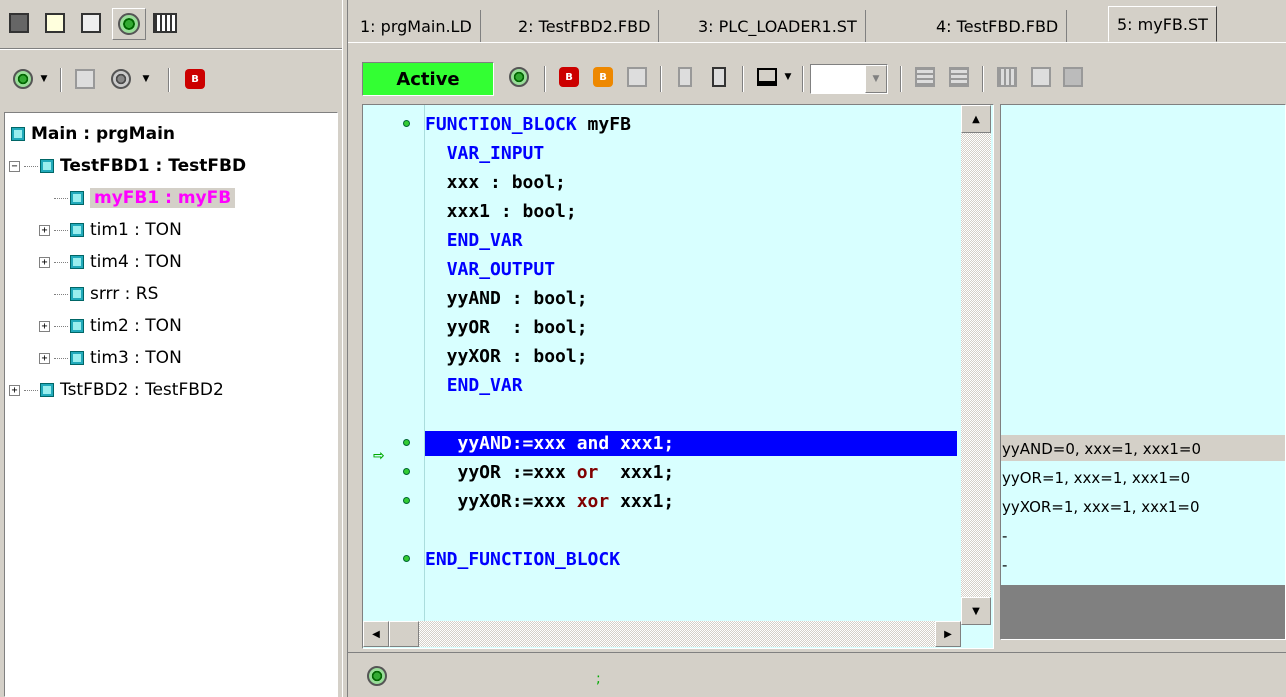  Describe the element at coordinates (685, 77) in the screenshot. I see `step-into-icon` at that location.